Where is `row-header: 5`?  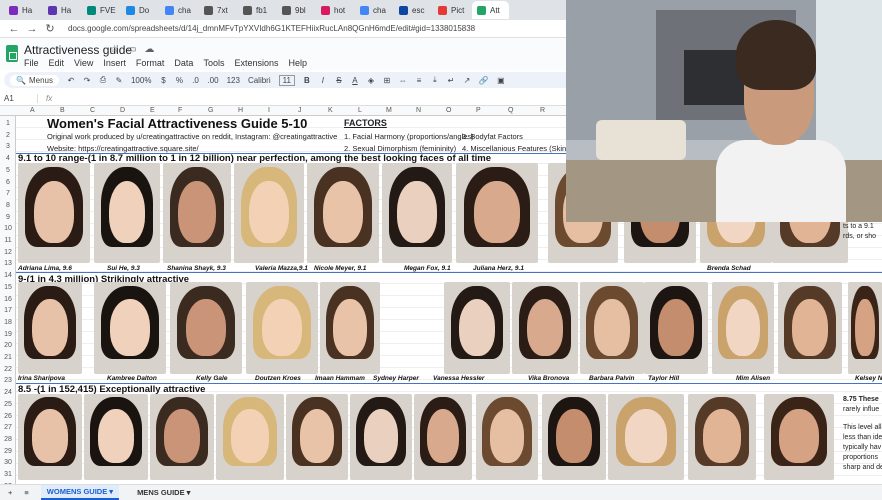 row-header: 5 is located at coordinates (8, 170).